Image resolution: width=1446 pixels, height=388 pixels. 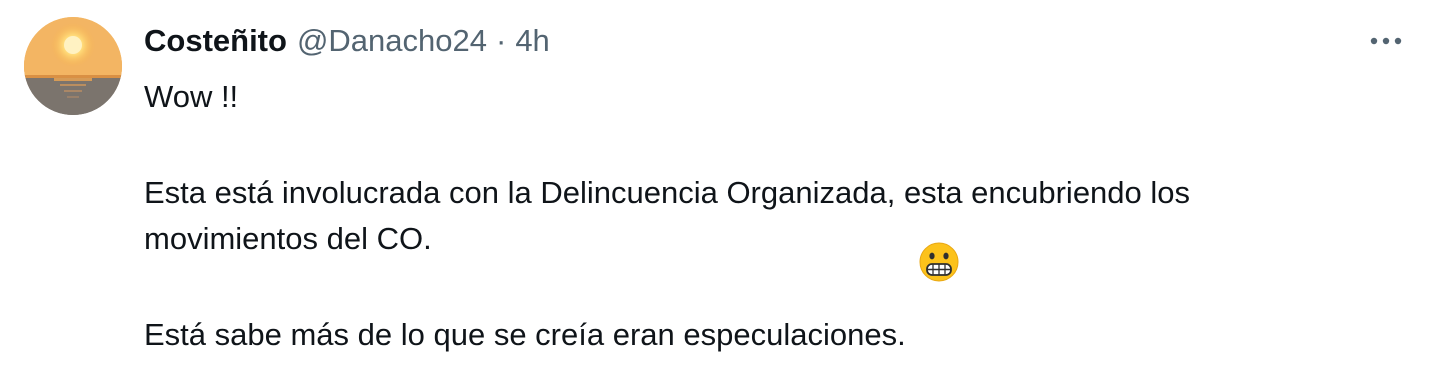 What do you see at coordinates (215, 41) in the screenshot?
I see `display-name: Costeñito` at bounding box center [215, 41].